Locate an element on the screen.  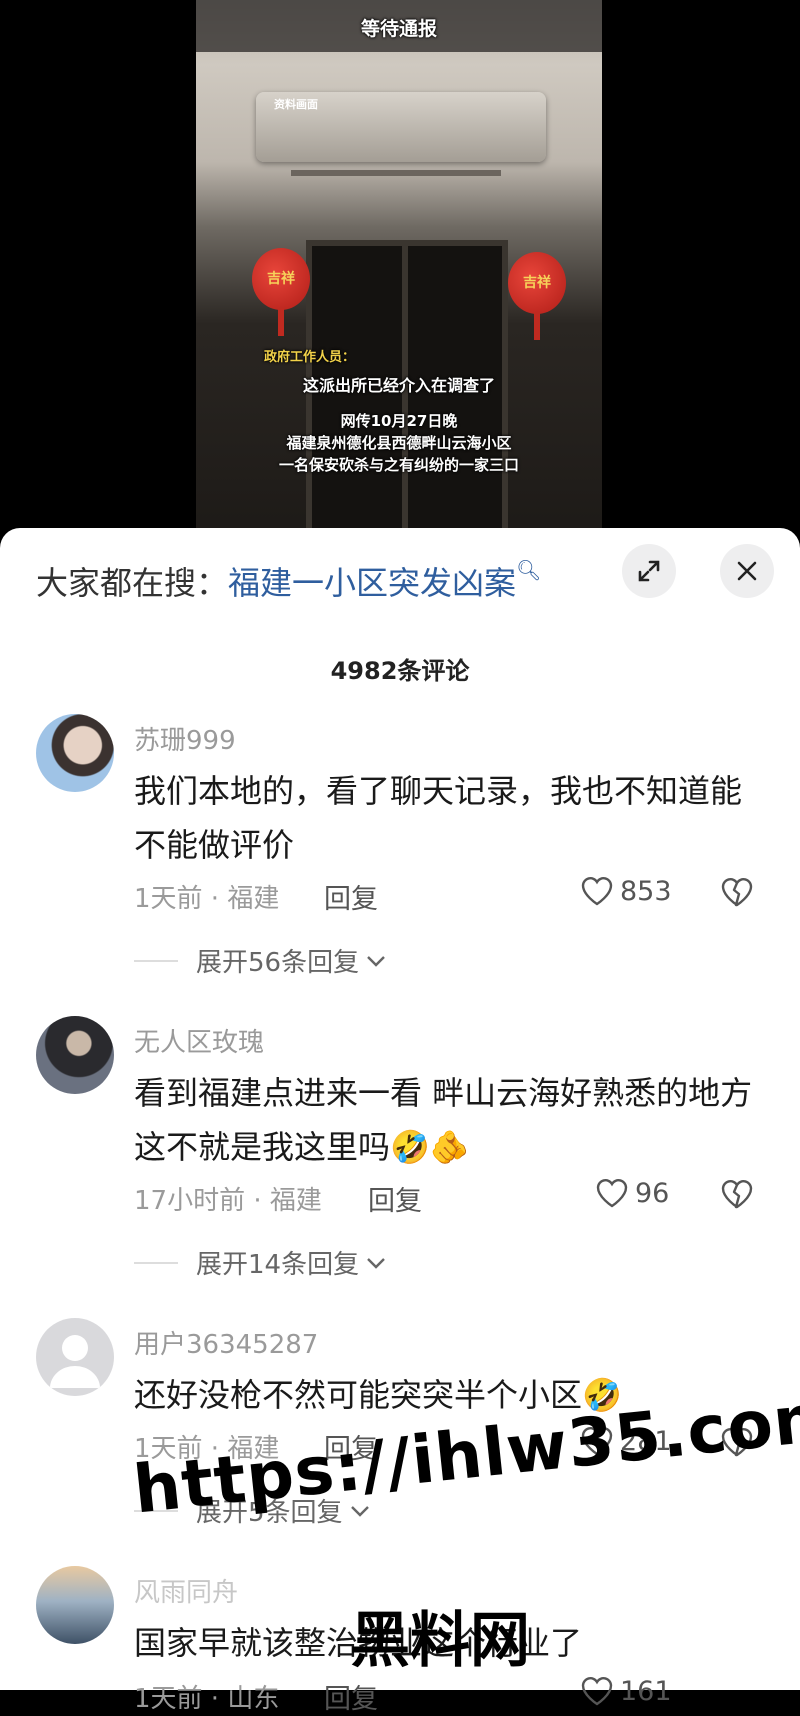
expand-replies: 展开56条回复 is located at coordinates (261, 960).